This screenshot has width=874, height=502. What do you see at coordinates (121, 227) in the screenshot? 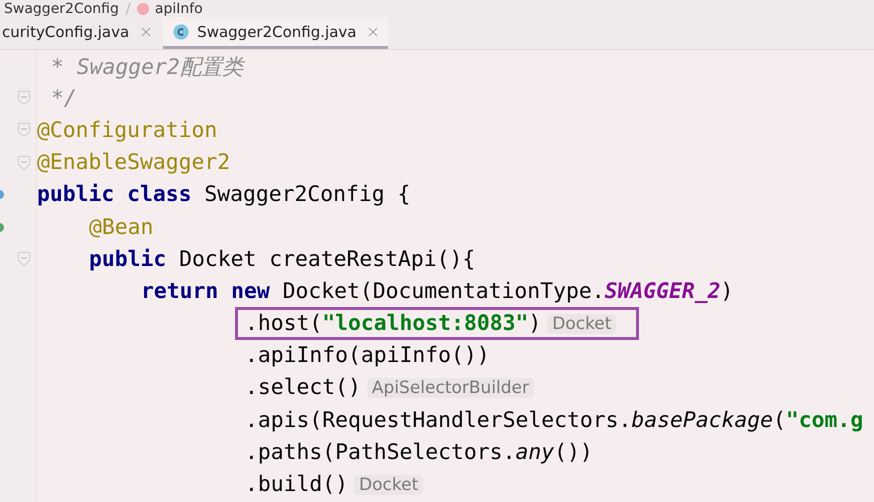
I see `code-annotation: @Bean` at bounding box center [121, 227].